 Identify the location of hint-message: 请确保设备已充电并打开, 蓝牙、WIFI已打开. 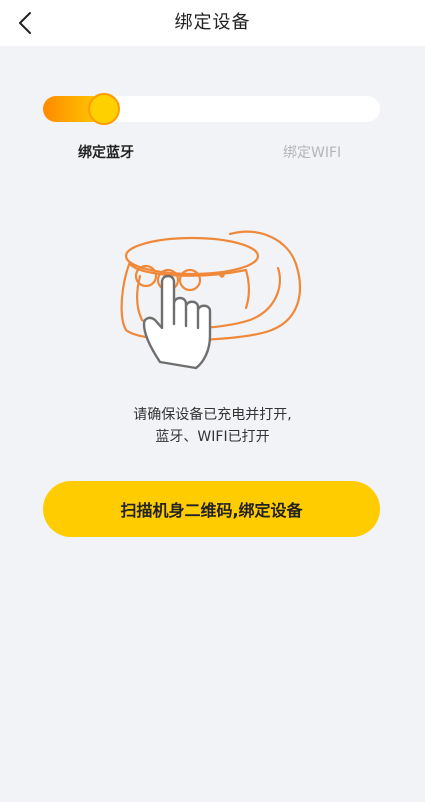
(212, 426).